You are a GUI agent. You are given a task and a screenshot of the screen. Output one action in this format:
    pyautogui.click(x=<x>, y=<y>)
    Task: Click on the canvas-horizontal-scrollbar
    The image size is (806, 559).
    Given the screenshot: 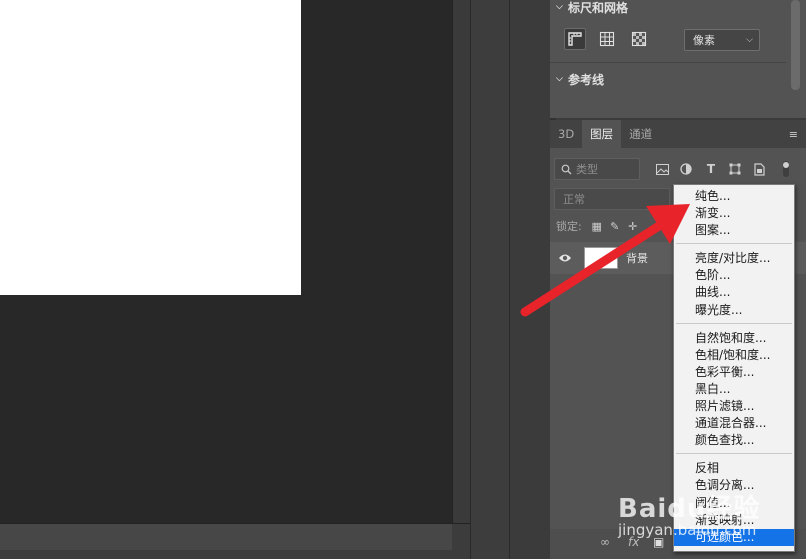 What is the action you would take?
    pyautogui.click(x=235, y=541)
    